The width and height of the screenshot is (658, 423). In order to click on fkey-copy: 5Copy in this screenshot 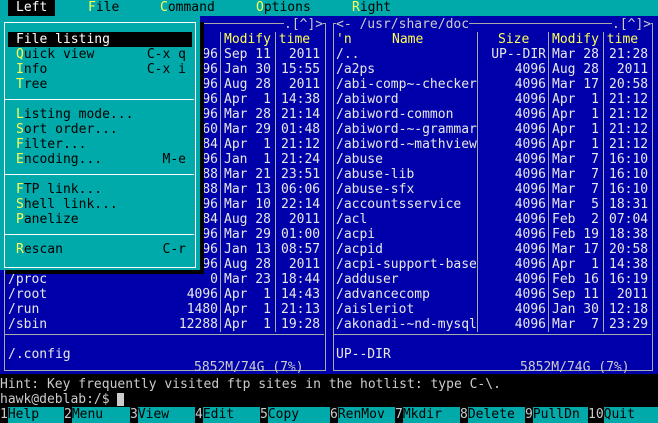, I will do `click(295, 415)`.